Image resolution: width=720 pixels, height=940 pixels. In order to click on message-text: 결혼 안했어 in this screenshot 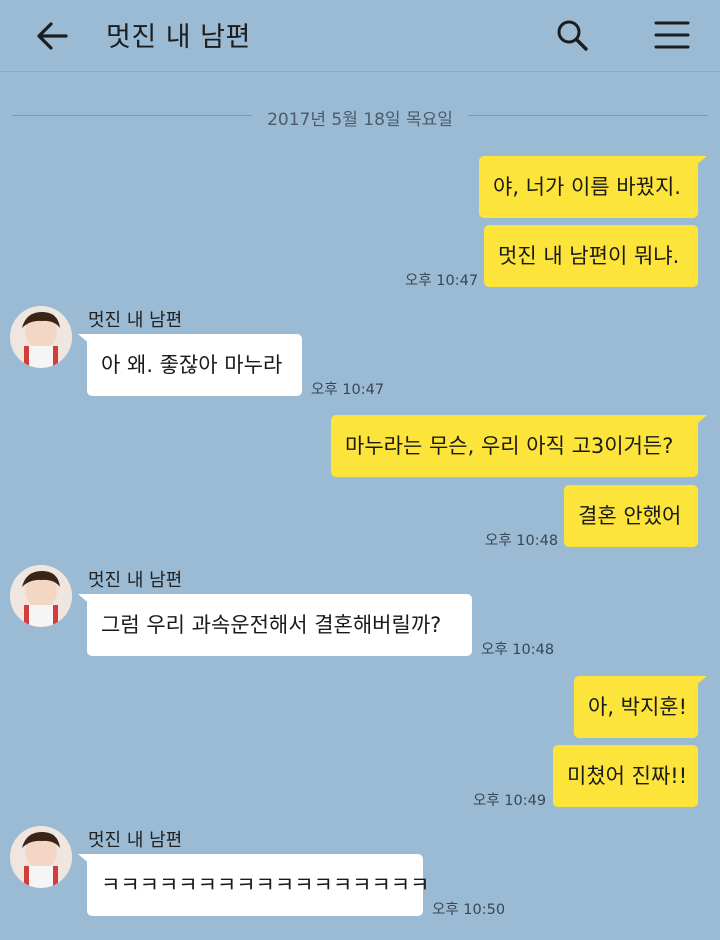, I will do `click(630, 516)`.